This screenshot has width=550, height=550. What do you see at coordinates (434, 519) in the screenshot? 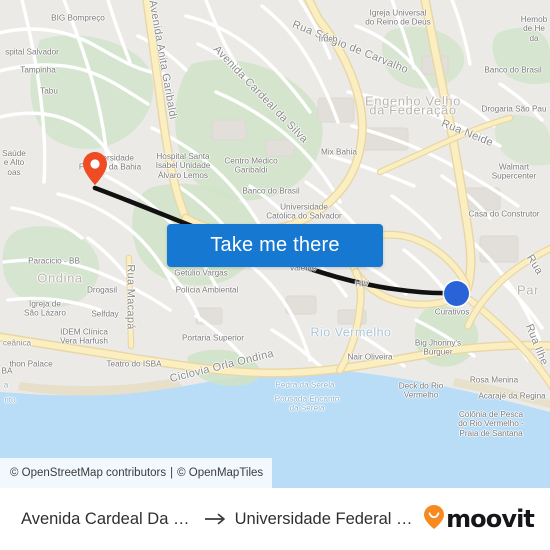
I see `moovit-pin-smile-icon` at bounding box center [434, 519].